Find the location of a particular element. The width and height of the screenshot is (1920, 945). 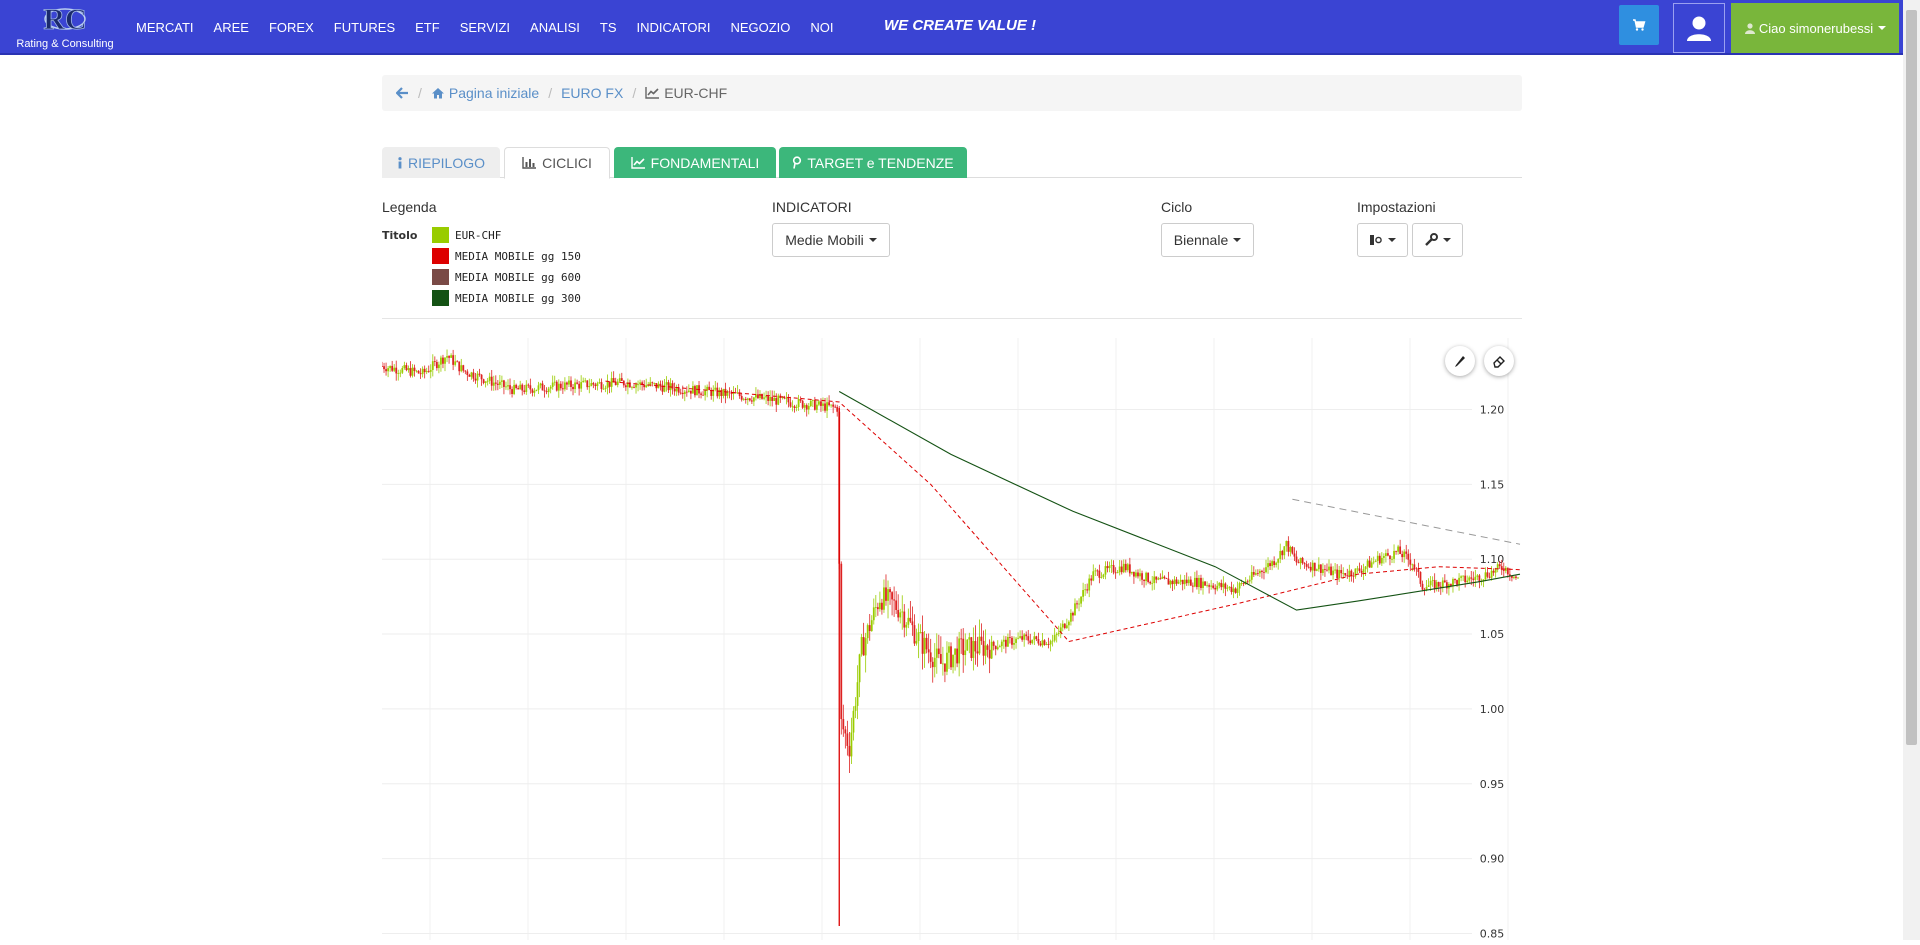

tab-riepilogo-label: RIEPILOGO is located at coordinates (446, 162).